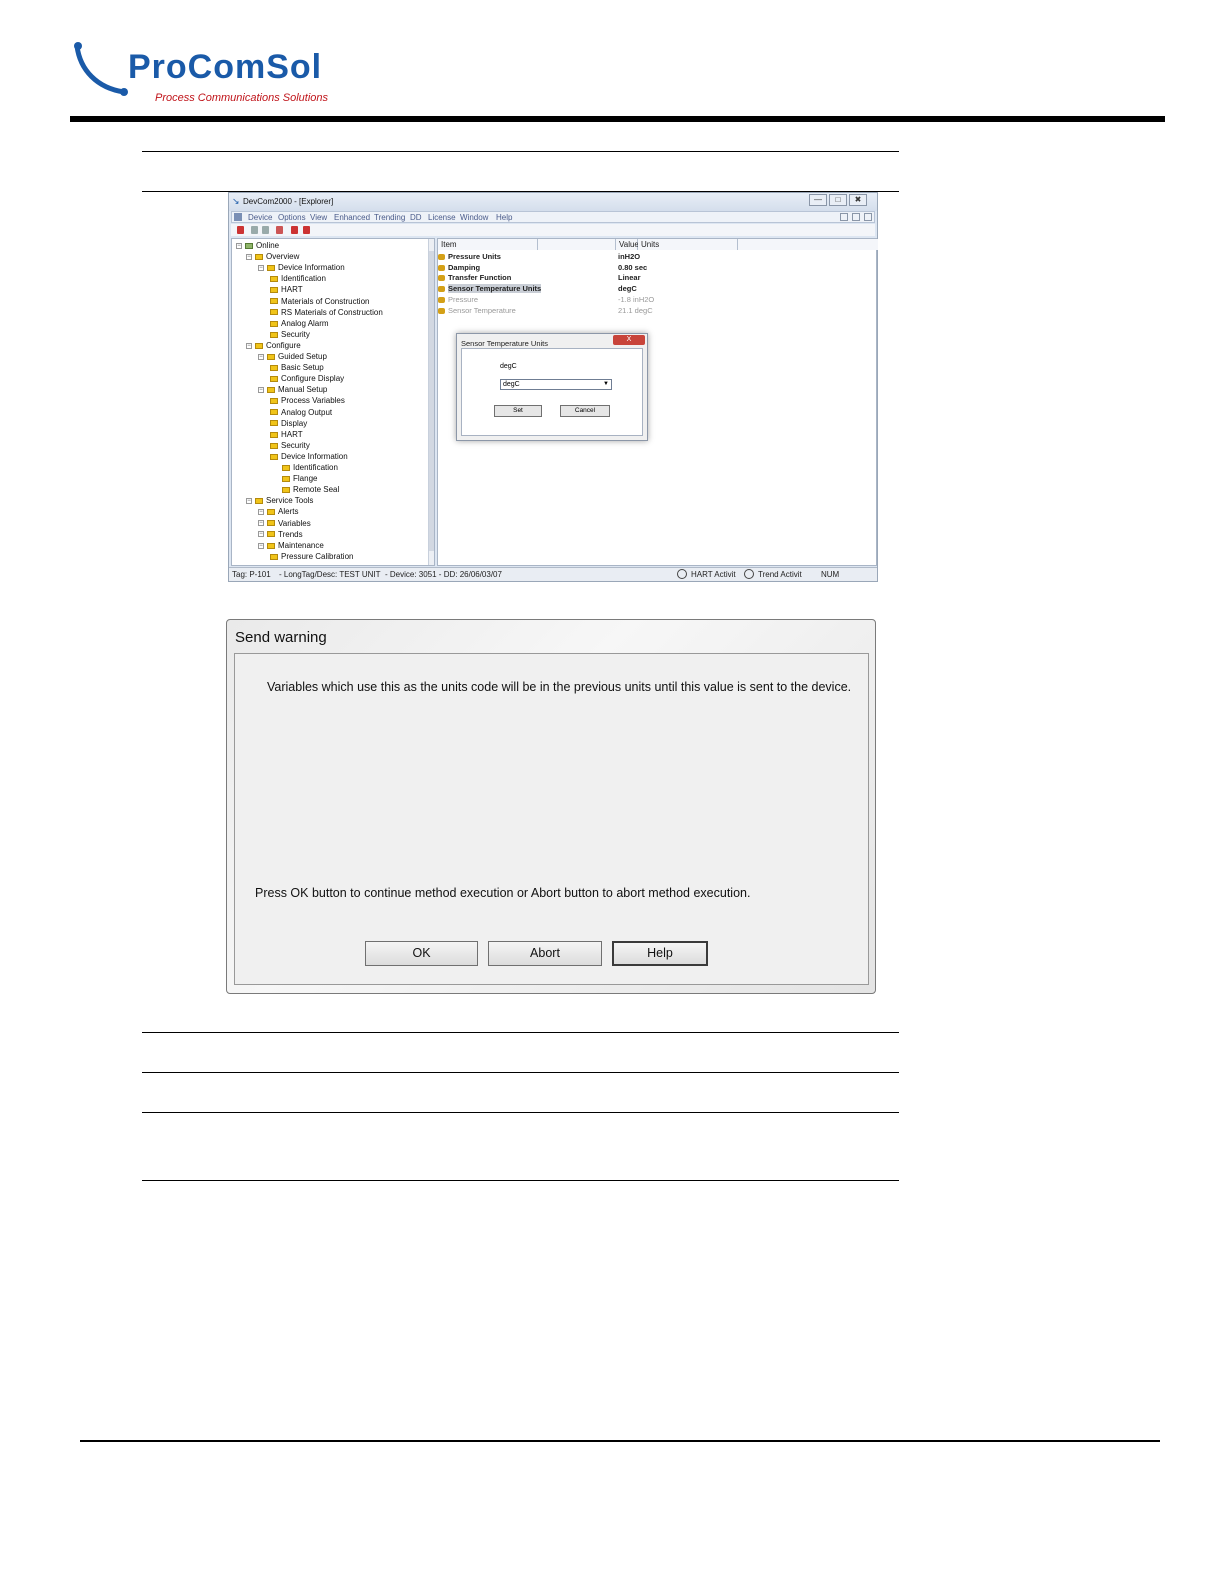  What do you see at coordinates (431, 401) in the screenshot?
I see `tree-scroll-thumb` at bounding box center [431, 401].